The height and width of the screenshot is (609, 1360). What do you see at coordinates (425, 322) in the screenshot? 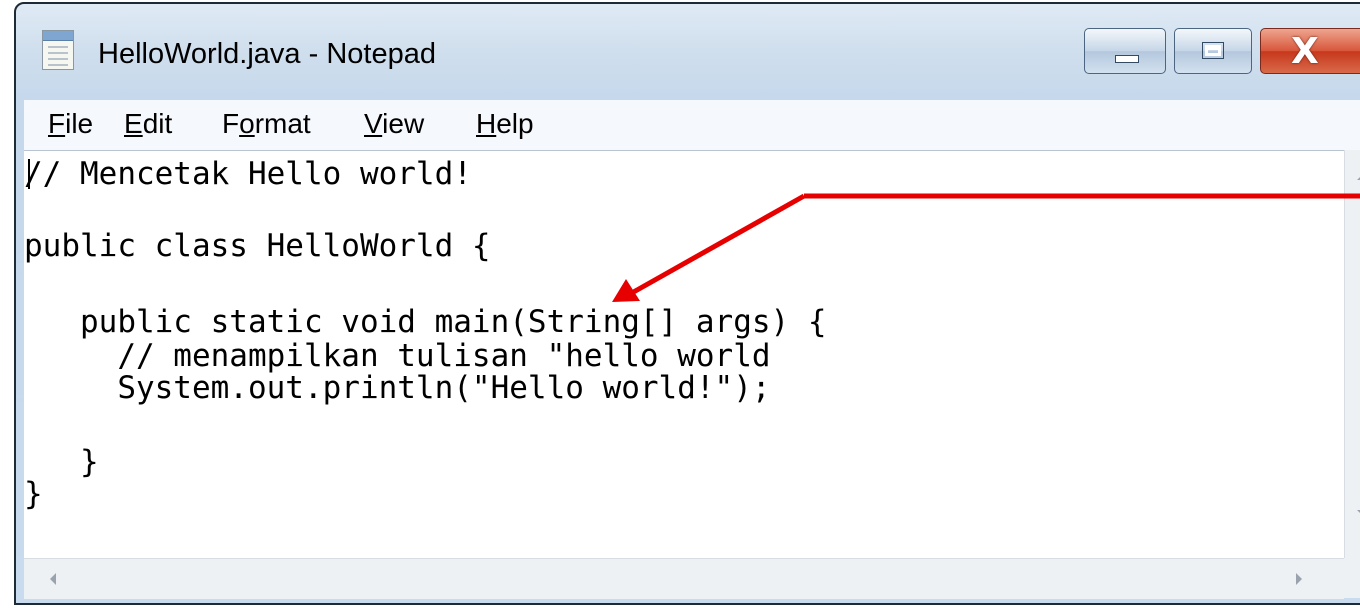
I see `code-line: public static void main(String[] args) {` at bounding box center [425, 322].